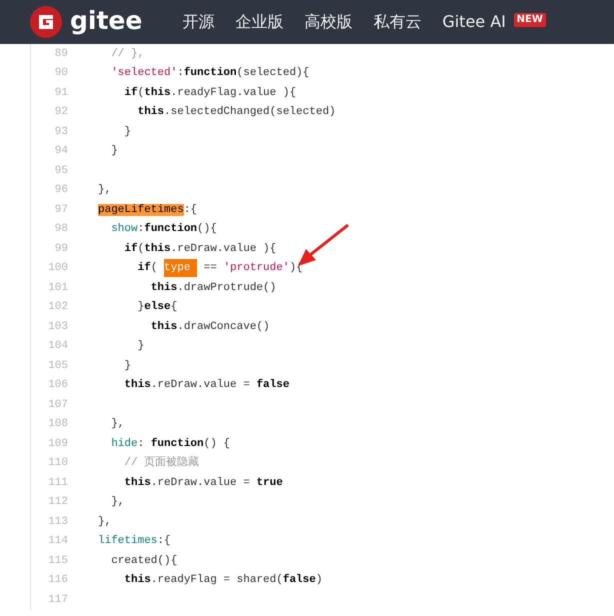 This screenshot has width=614, height=616. I want to click on code-line: hide: function() {, so click(170, 444).